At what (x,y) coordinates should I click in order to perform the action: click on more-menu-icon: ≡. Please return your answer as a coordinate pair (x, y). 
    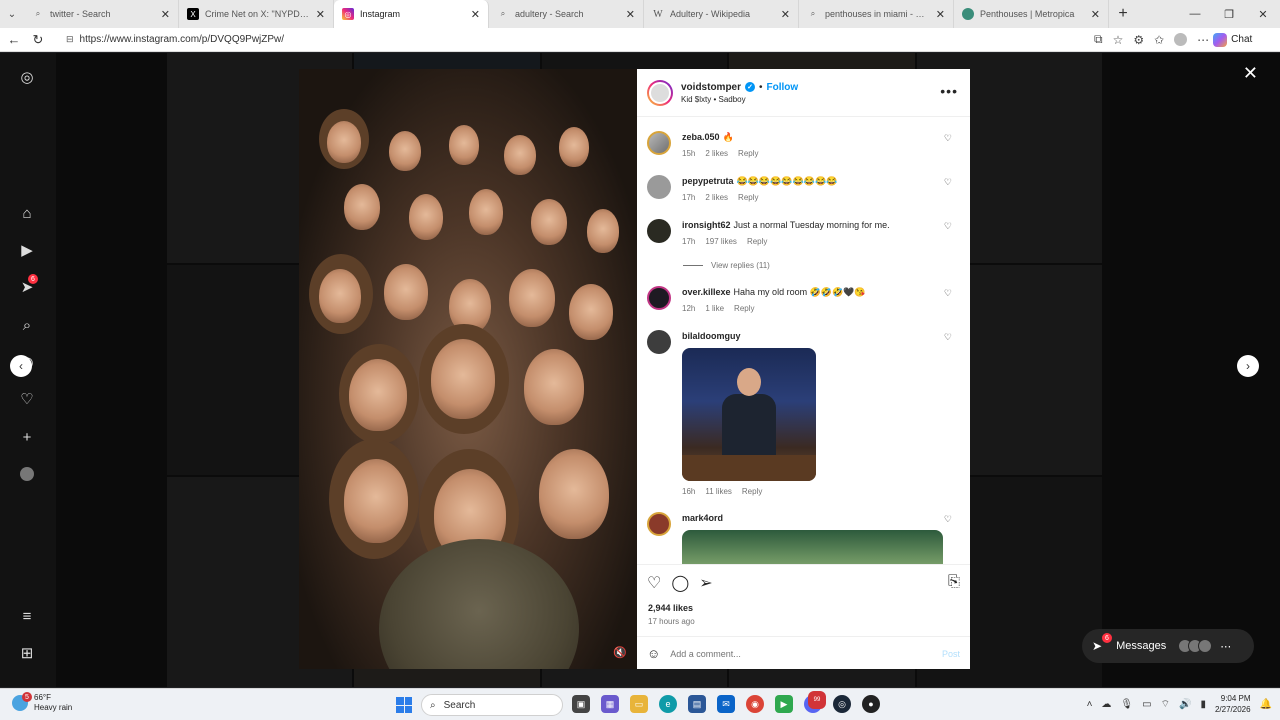
    Looking at the image, I should click on (27, 616).